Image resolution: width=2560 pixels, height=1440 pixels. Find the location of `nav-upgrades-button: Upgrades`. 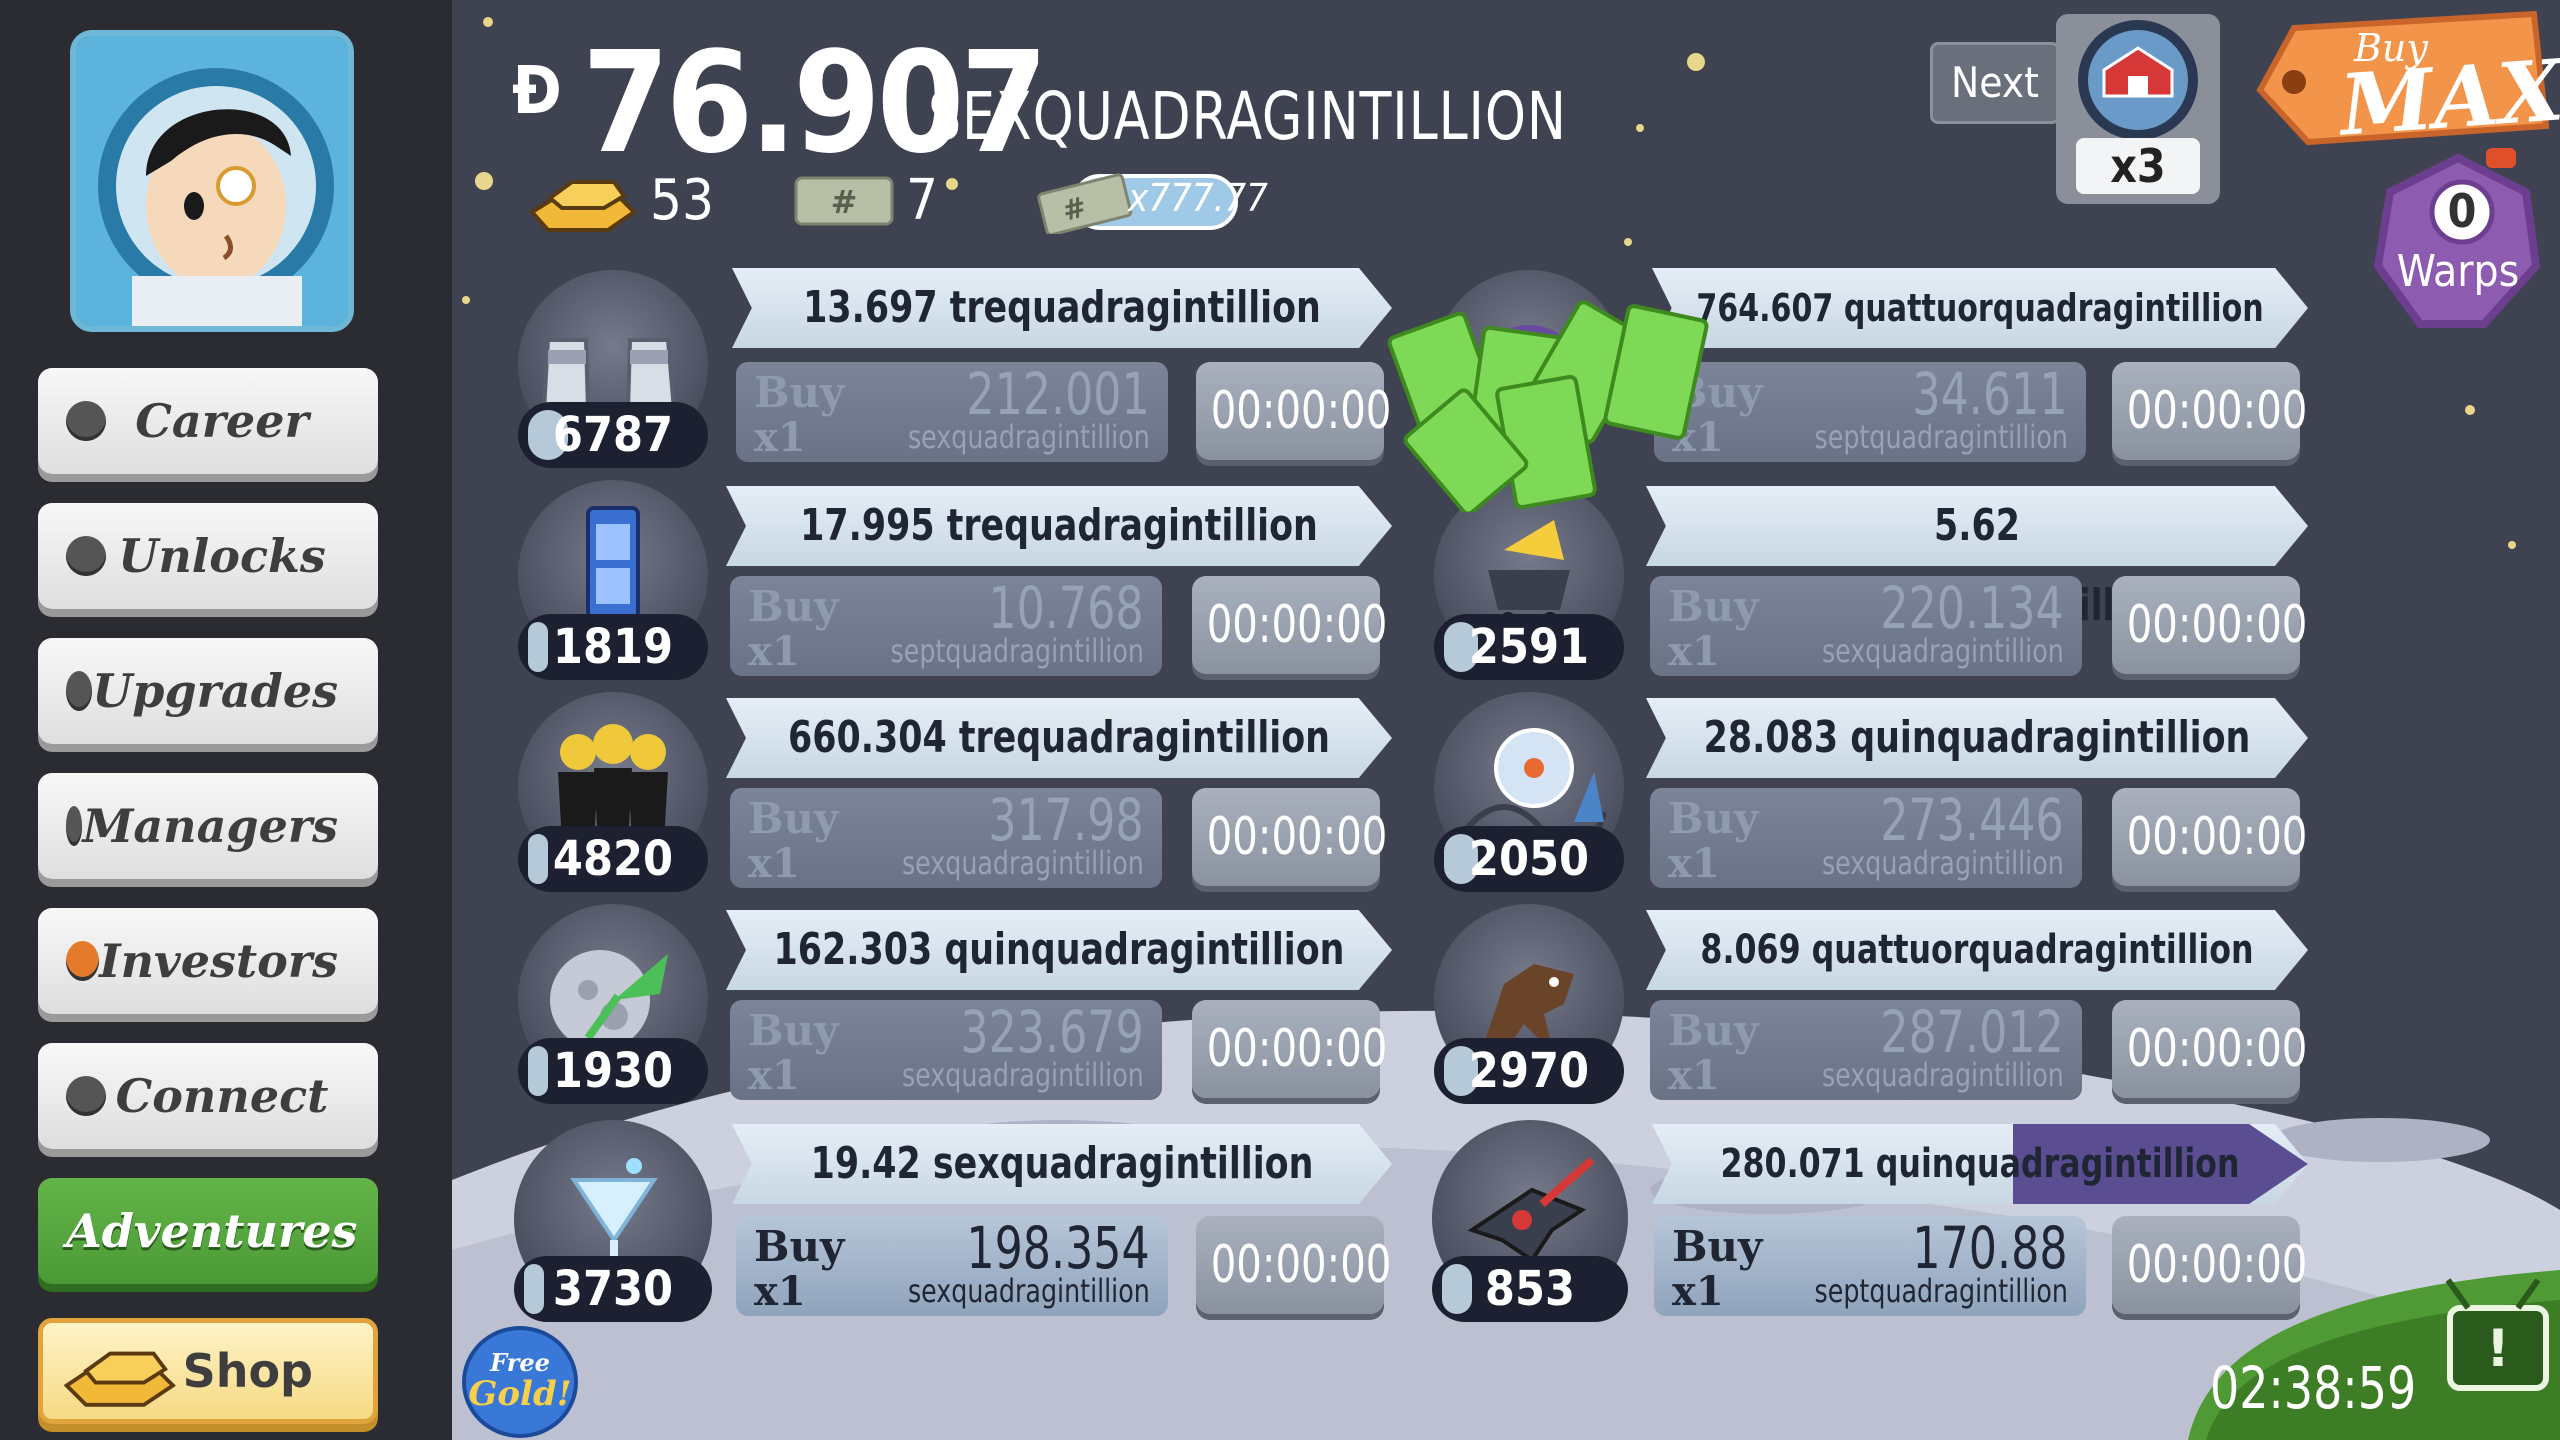

nav-upgrades-button: Upgrades is located at coordinates (208, 691).